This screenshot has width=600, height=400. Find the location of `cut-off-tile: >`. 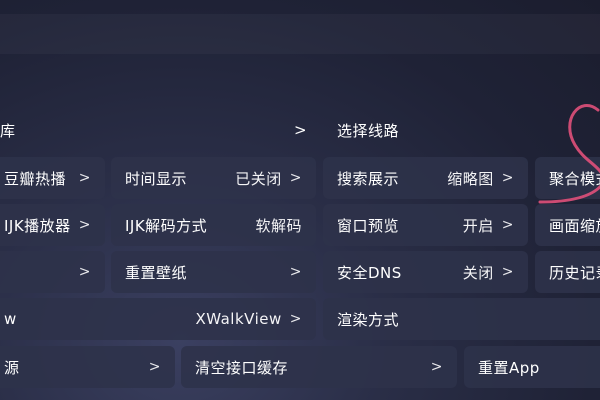

cut-off-tile: > is located at coordinates (52, 272).